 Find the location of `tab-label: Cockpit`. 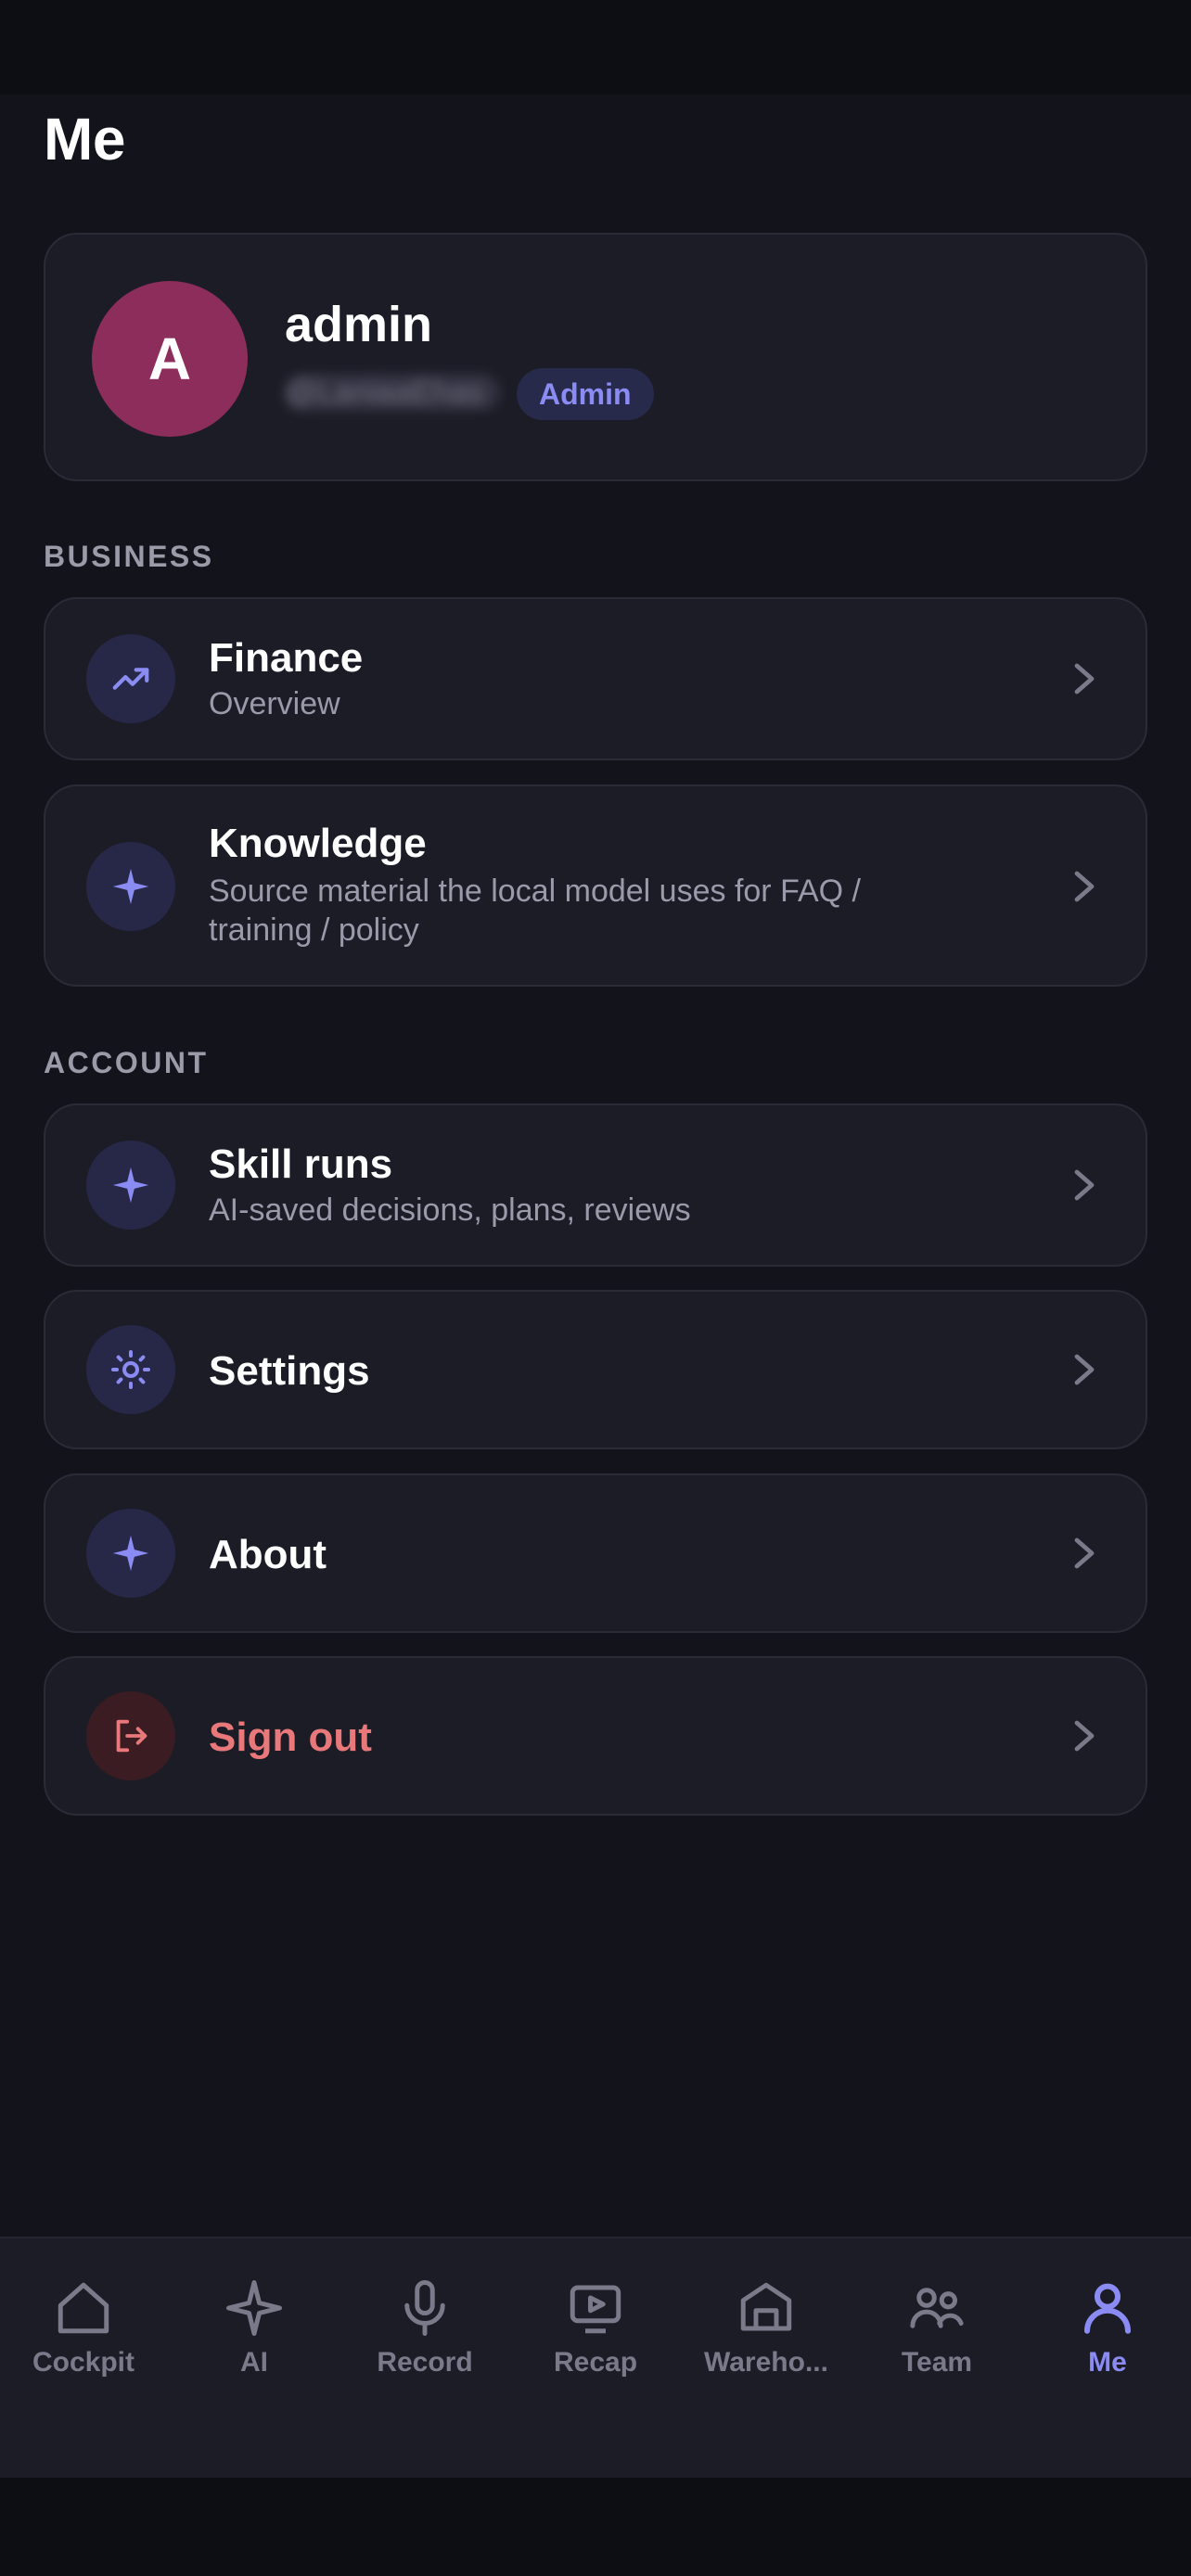

tab-label: Cockpit is located at coordinates (83, 2362).